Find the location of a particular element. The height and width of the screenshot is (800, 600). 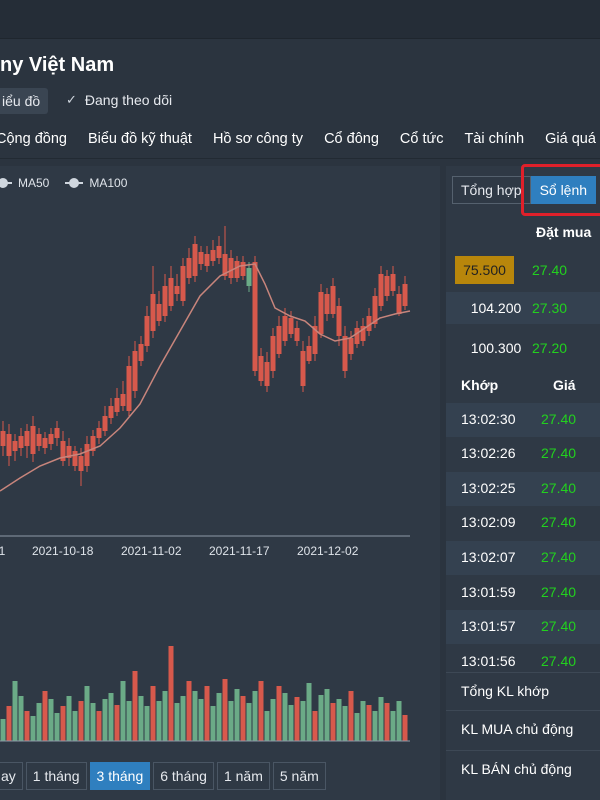

summary-row: Tổng KL khớp is located at coordinates (523, 691).